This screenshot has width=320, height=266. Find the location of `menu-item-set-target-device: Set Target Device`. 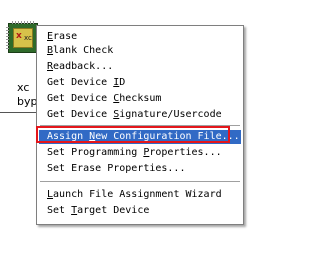

menu-item-set-target-device: Set Target Device is located at coordinates (140, 211).